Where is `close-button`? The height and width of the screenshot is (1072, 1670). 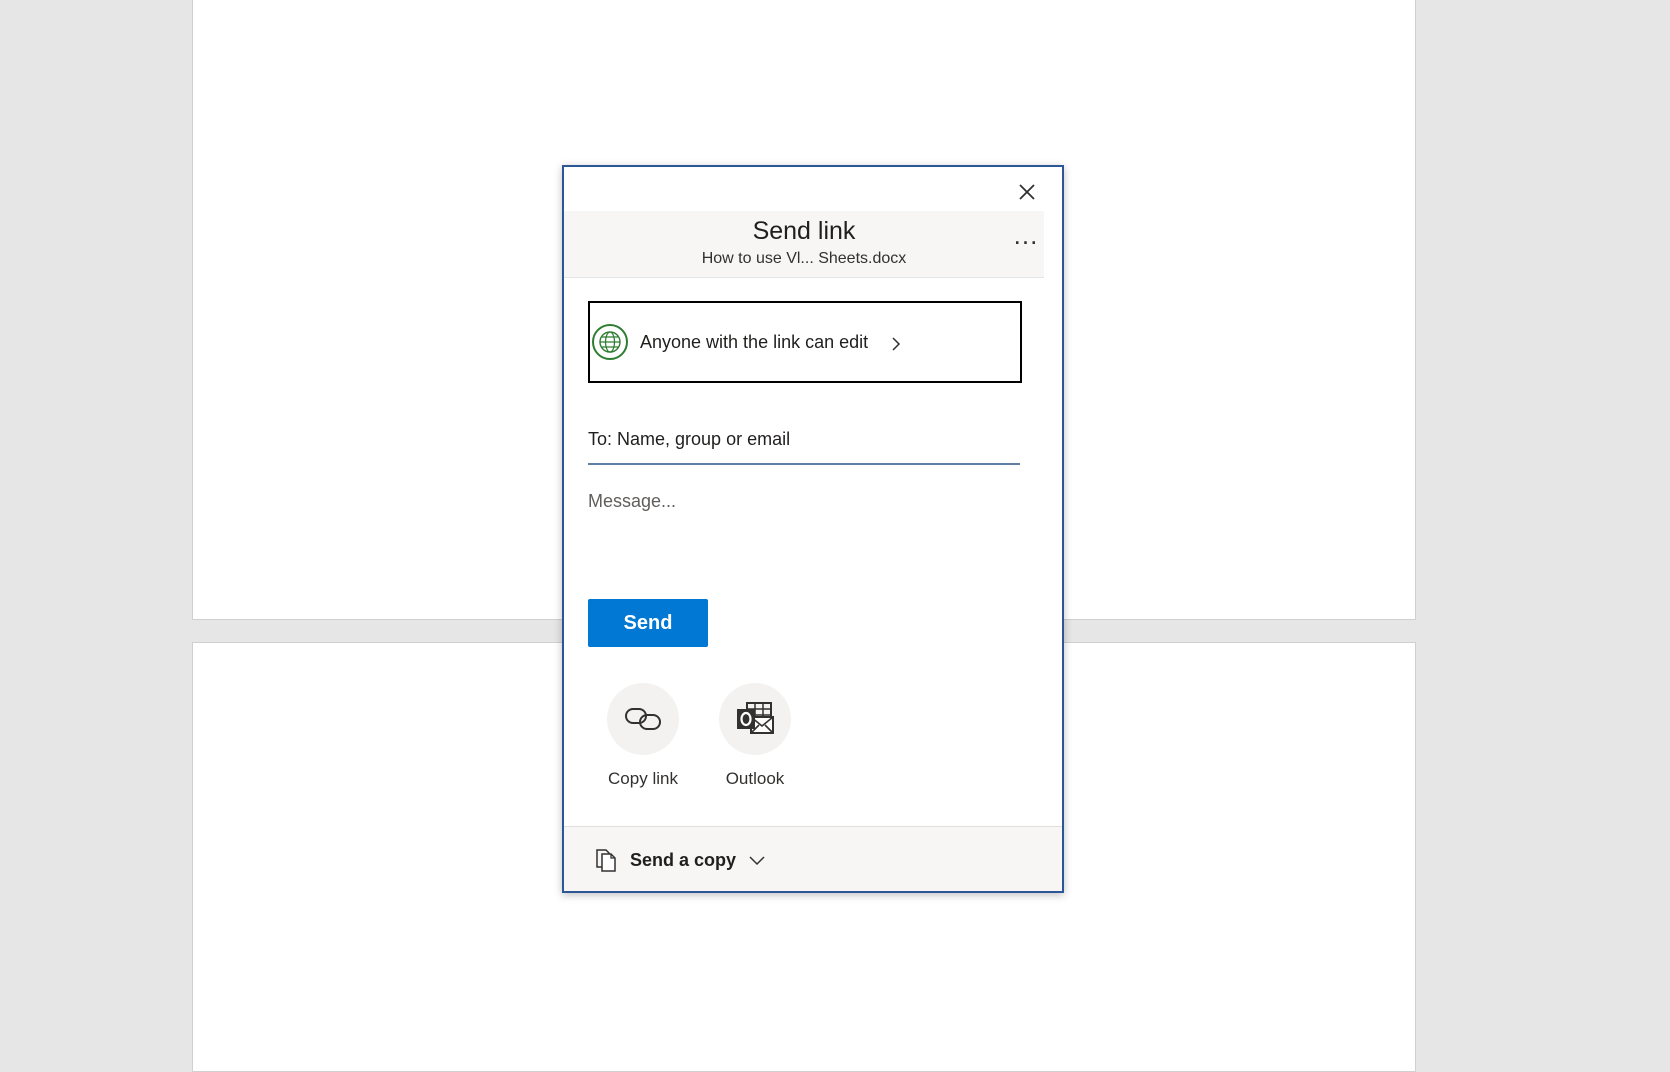 close-button is located at coordinates (1027, 192).